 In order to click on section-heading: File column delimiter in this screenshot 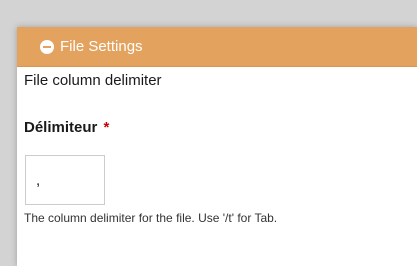, I will do `click(93, 80)`.